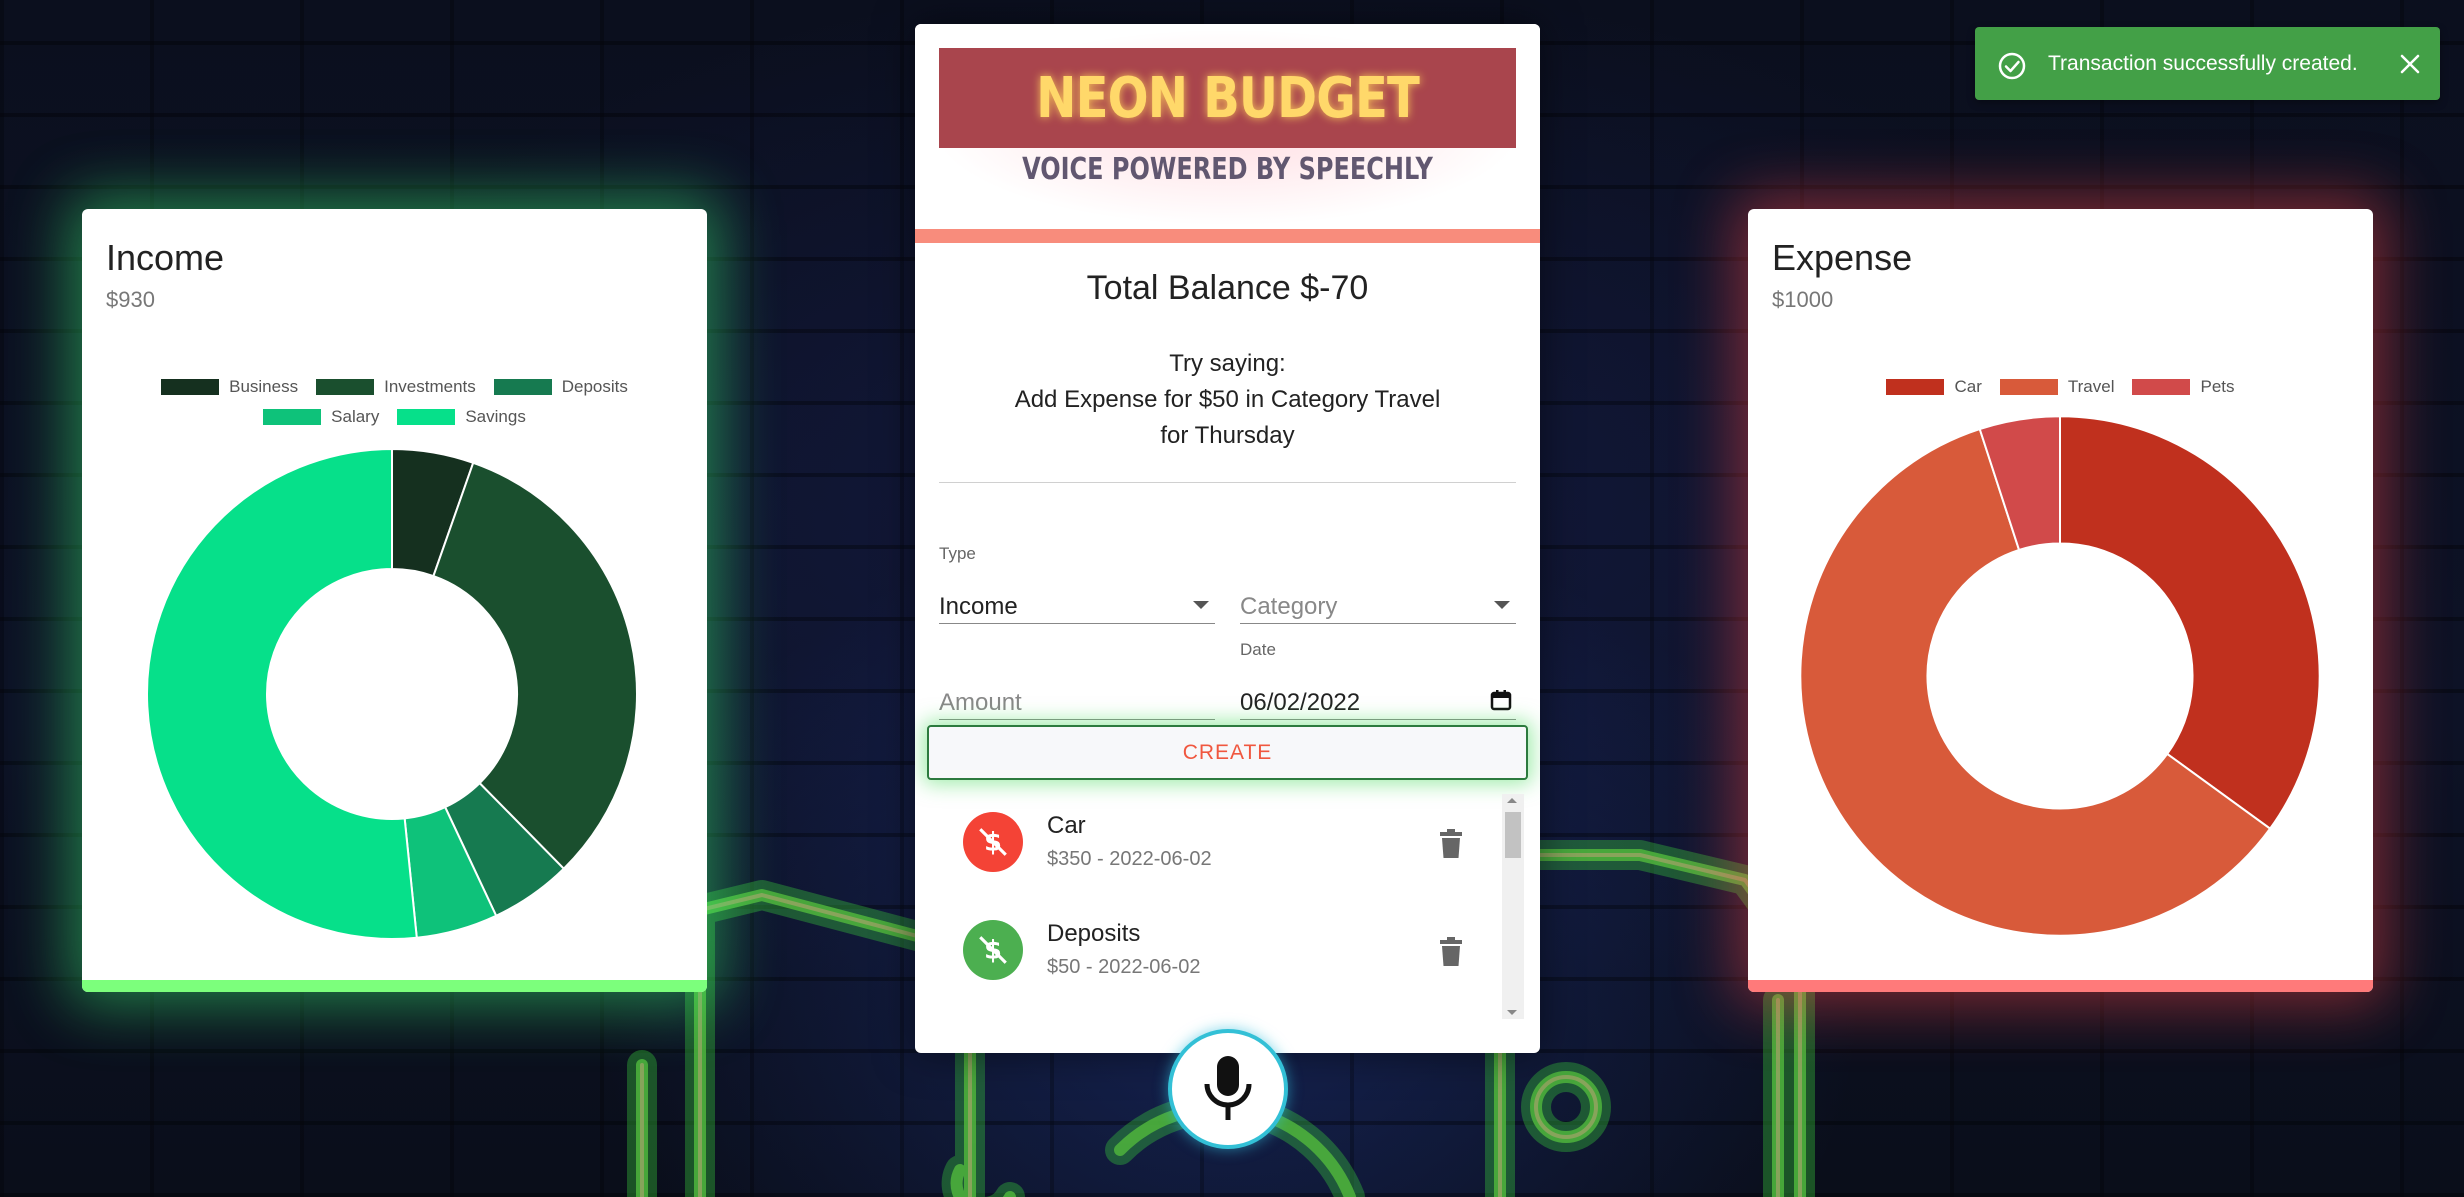 This screenshot has height=1197, width=2464. I want to click on category-placeholder: Category, so click(1289, 606).